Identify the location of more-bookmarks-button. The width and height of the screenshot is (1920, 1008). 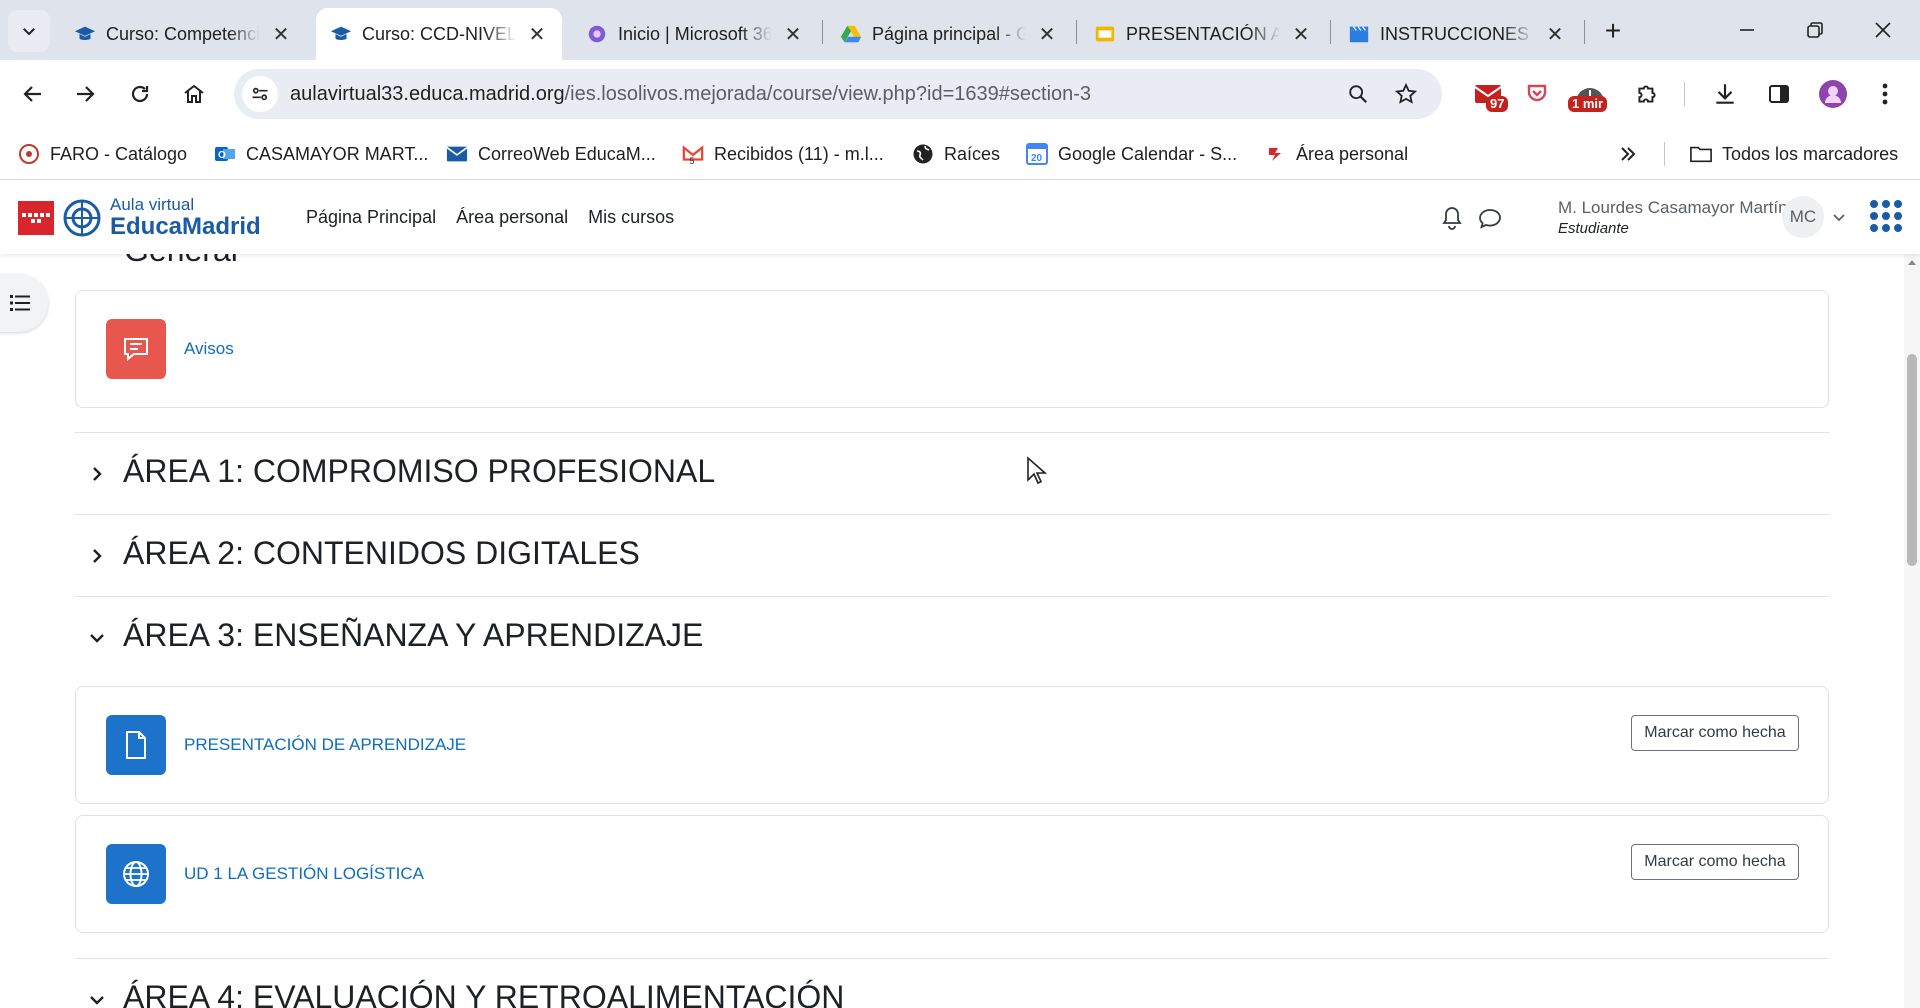
(1628, 154).